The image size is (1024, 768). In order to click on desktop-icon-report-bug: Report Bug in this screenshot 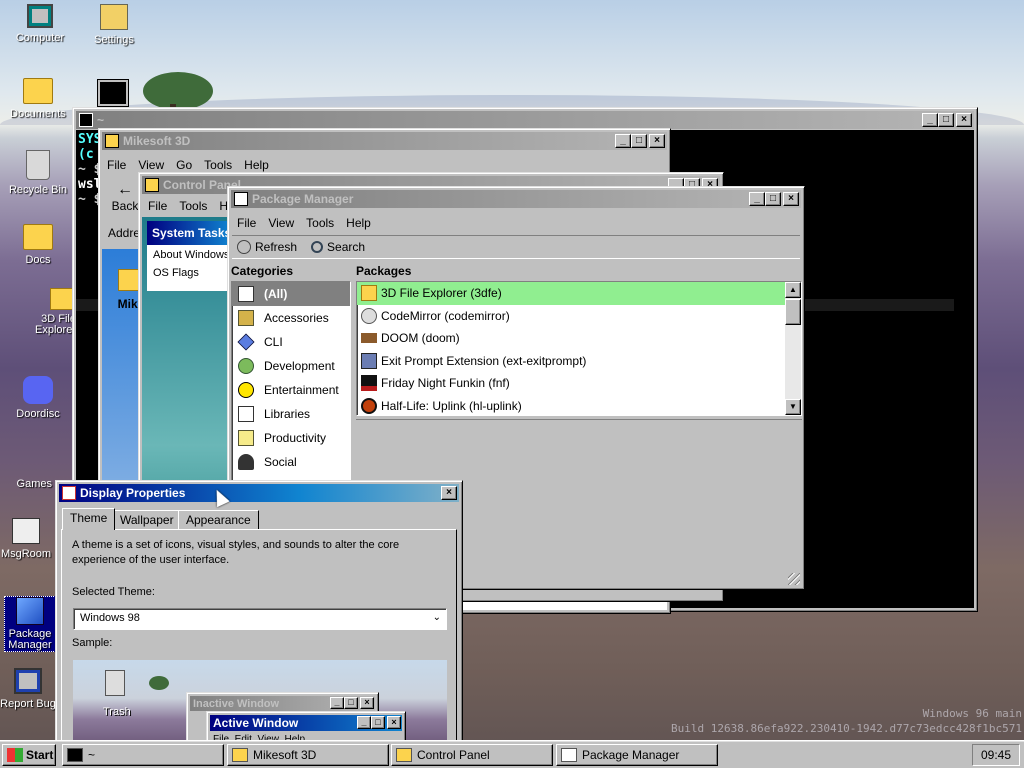, I will do `click(30, 689)`.